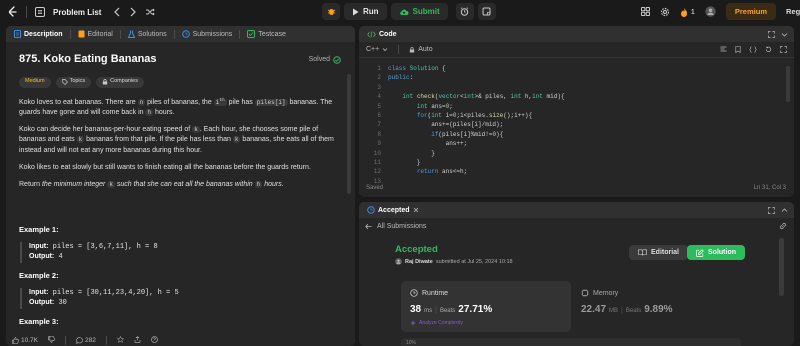  I want to click on runtime-distribution-chart: 10%, so click(571, 342).